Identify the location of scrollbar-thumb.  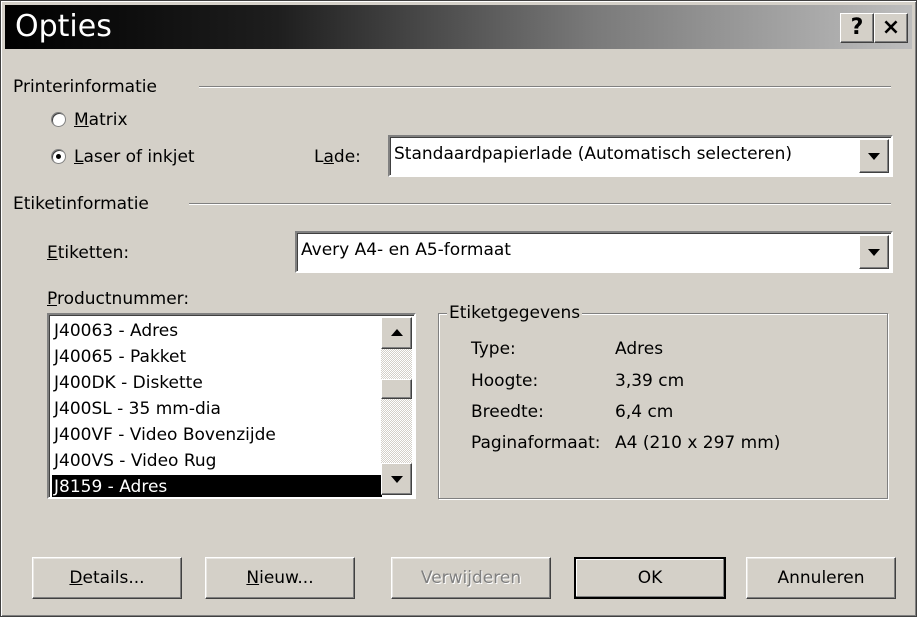
(396, 389).